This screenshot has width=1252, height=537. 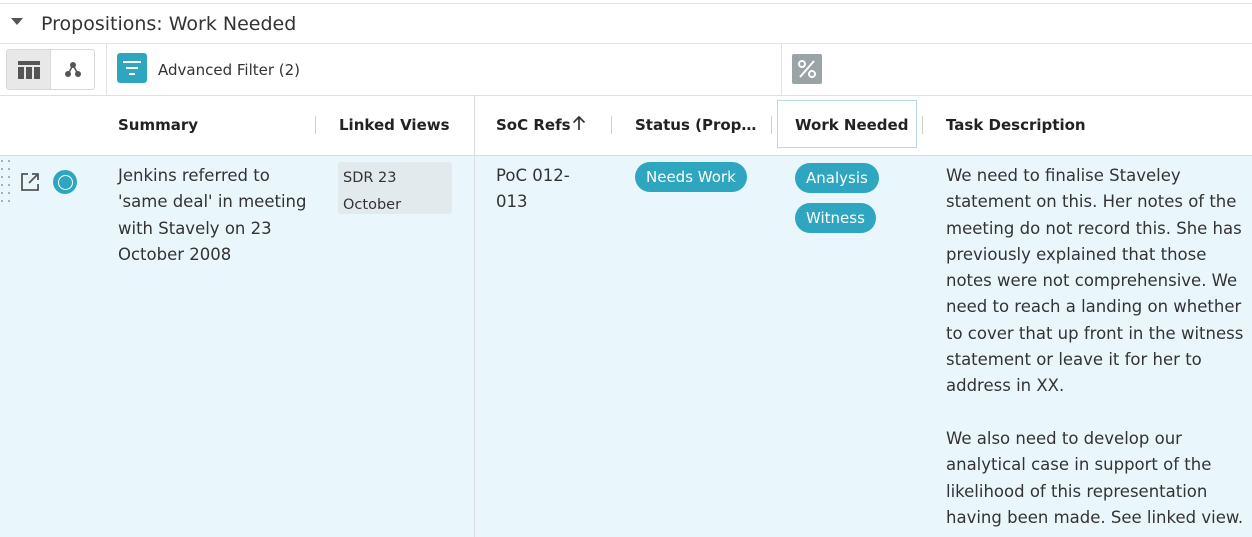 I want to click on status-pill: Needs Work, so click(x=691, y=177).